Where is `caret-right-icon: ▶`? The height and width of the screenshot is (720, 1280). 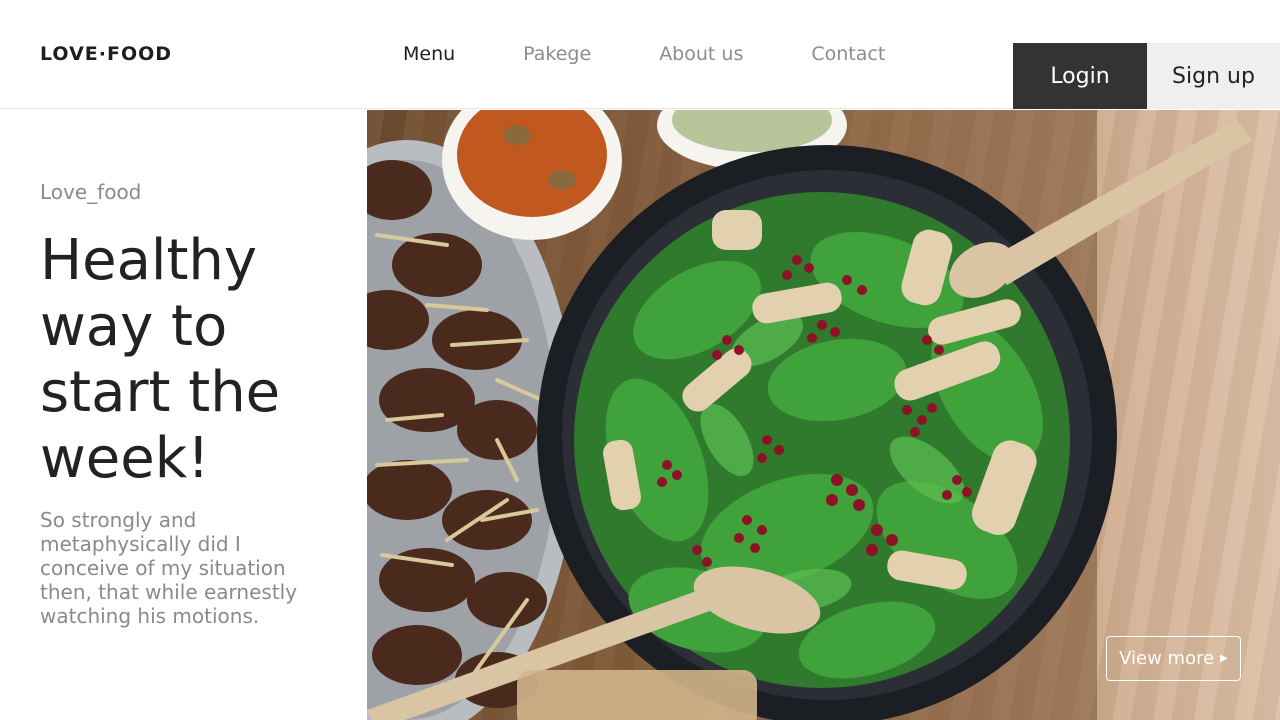 caret-right-icon: ▶ is located at coordinates (1224, 658).